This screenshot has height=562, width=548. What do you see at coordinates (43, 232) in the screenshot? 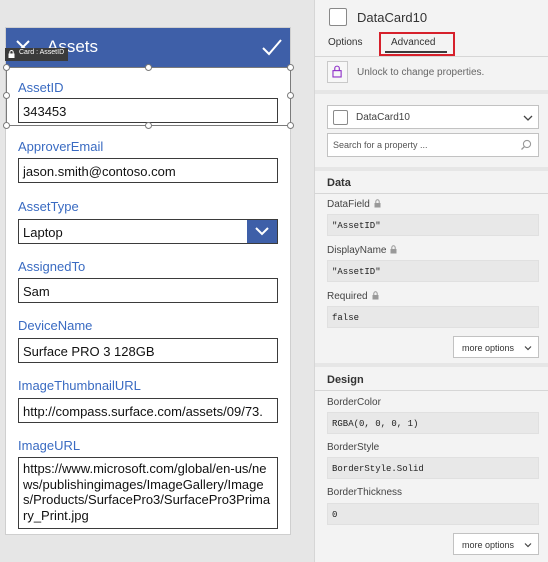
I see `assettype-selected-value: Laptop` at bounding box center [43, 232].